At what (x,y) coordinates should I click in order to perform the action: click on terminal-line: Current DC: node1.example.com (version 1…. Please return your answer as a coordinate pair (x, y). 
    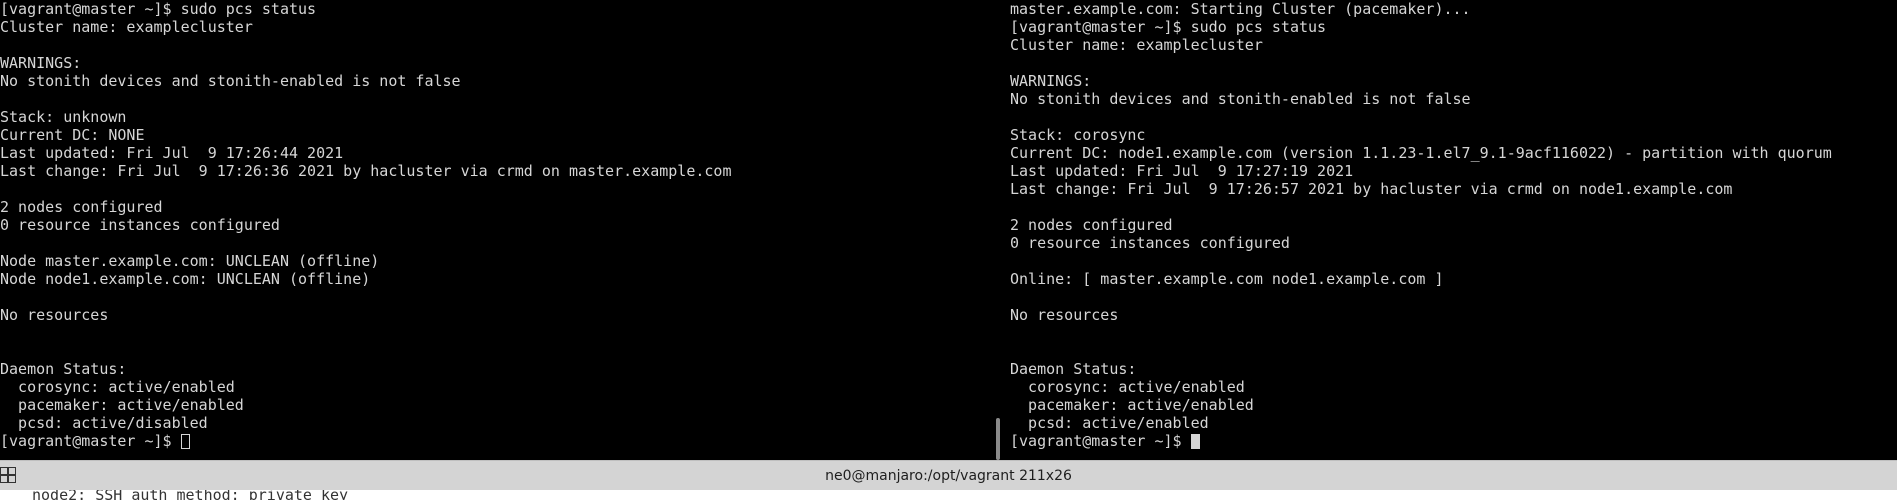
    Looking at the image, I should click on (1421, 153).